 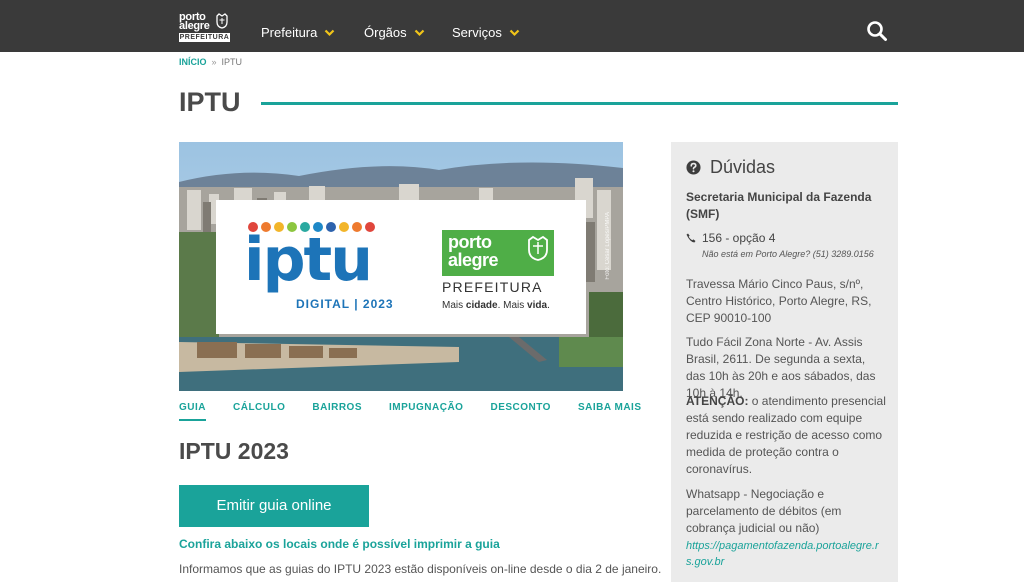 I want to click on tab-impugnacao: IMPUGNAÇÃO, so click(x=426, y=411).